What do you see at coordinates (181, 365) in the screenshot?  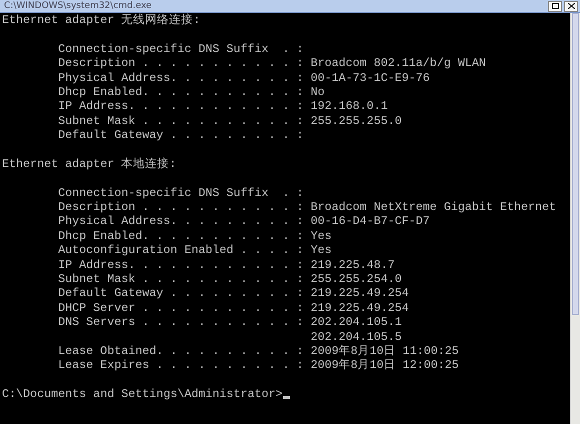 I see `field-label: Lease Expires . . . . . . . . . . :` at bounding box center [181, 365].